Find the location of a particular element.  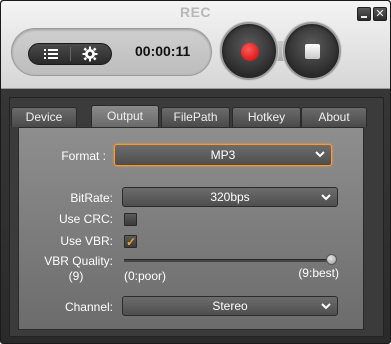

tab-output: Output is located at coordinates (125, 116).